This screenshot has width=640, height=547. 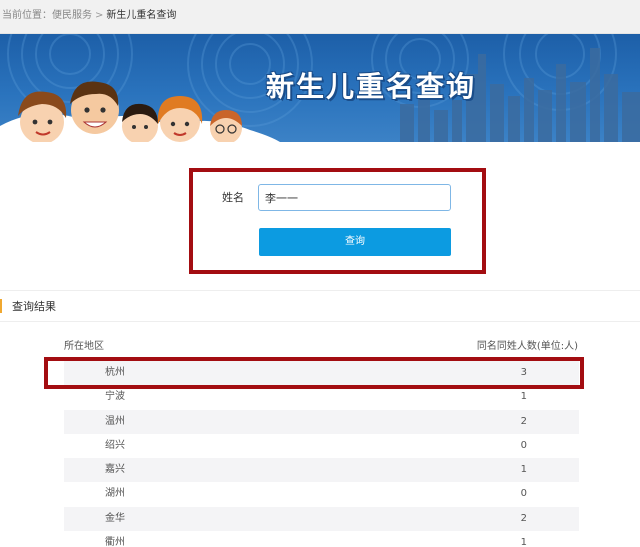 I want to click on table-row: 金华 2, so click(x=321, y=518).